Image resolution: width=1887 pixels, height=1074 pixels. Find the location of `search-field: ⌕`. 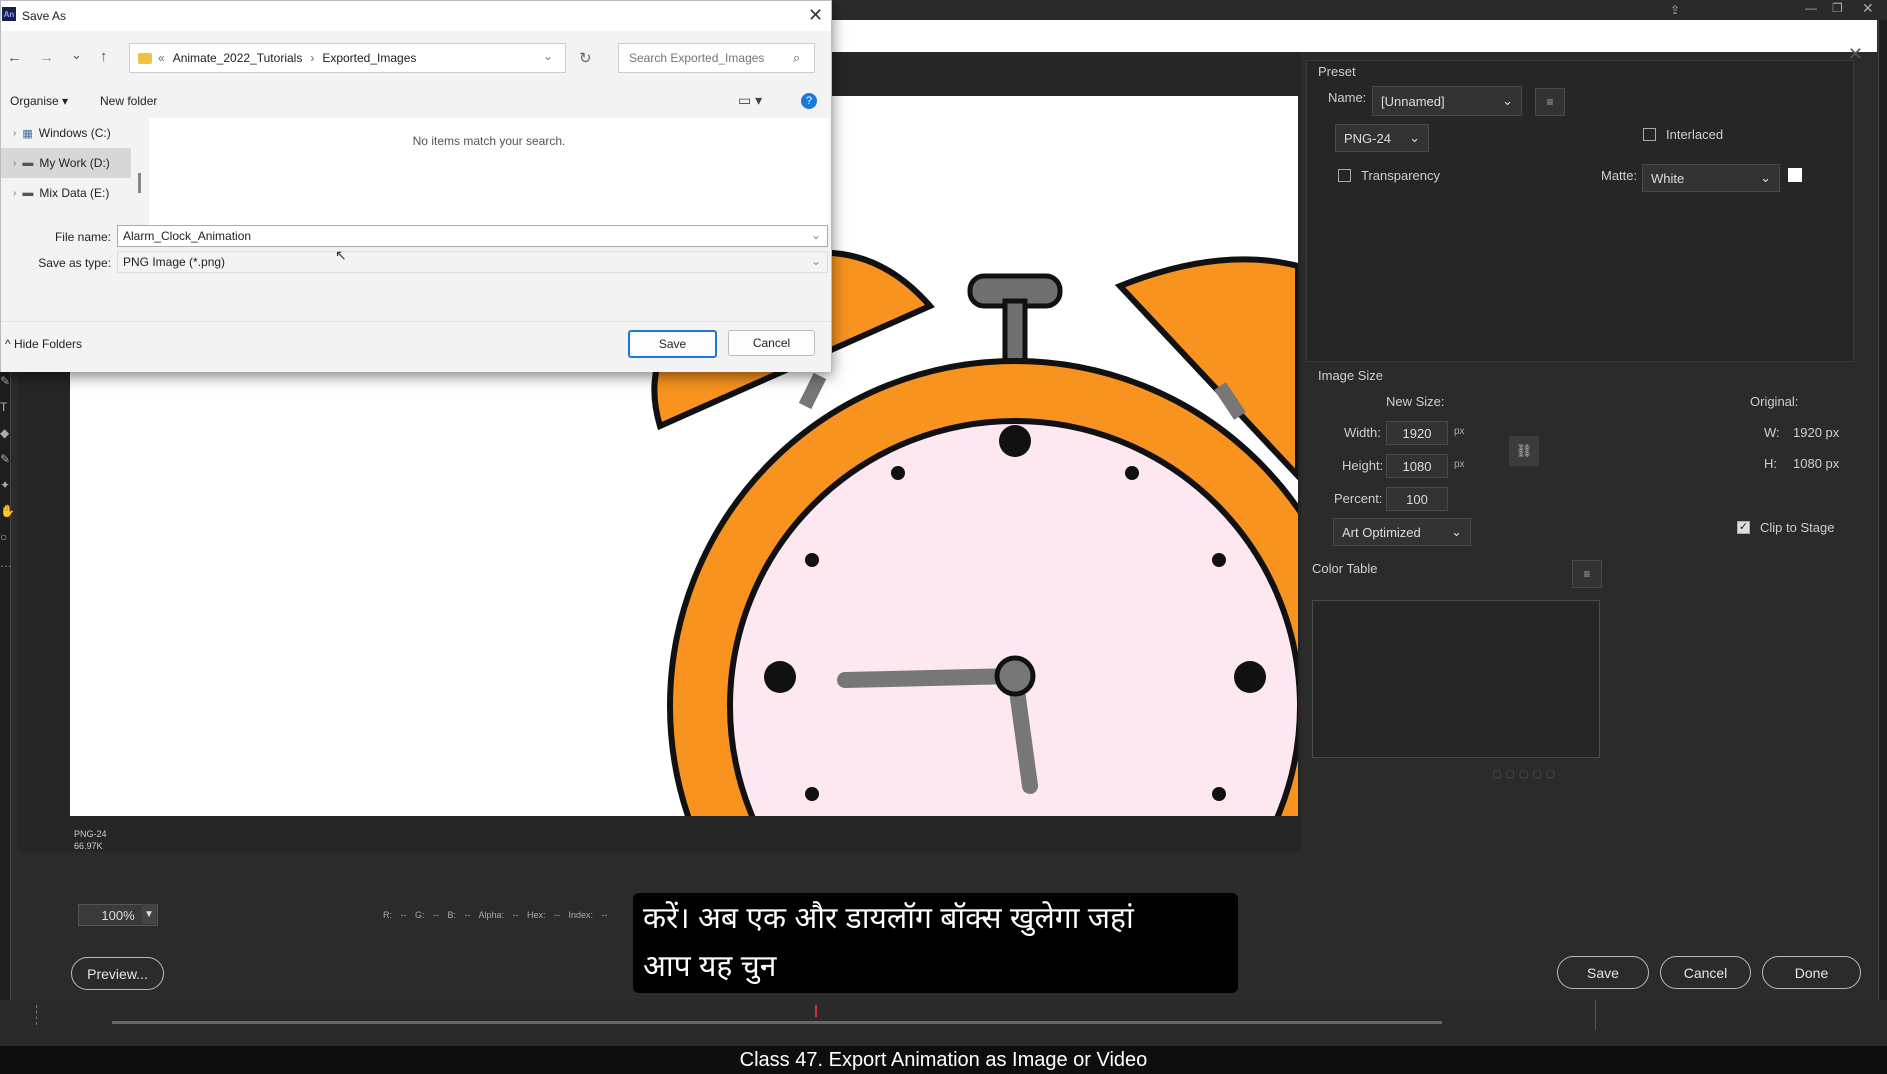

search-field: ⌕ is located at coordinates (716, 58).